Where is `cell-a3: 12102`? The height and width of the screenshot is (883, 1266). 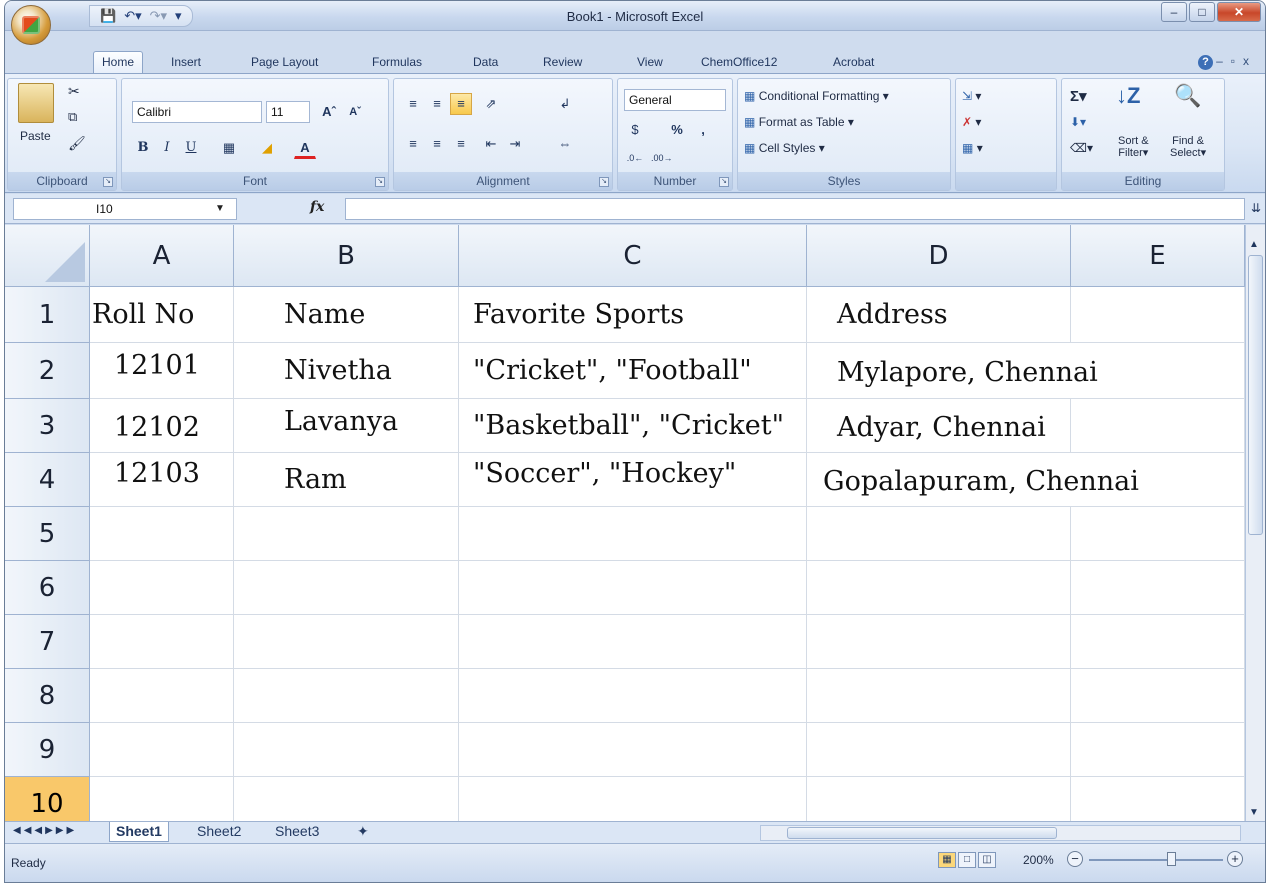 cell-a3: 12102 is located at coordinates (162, 426).